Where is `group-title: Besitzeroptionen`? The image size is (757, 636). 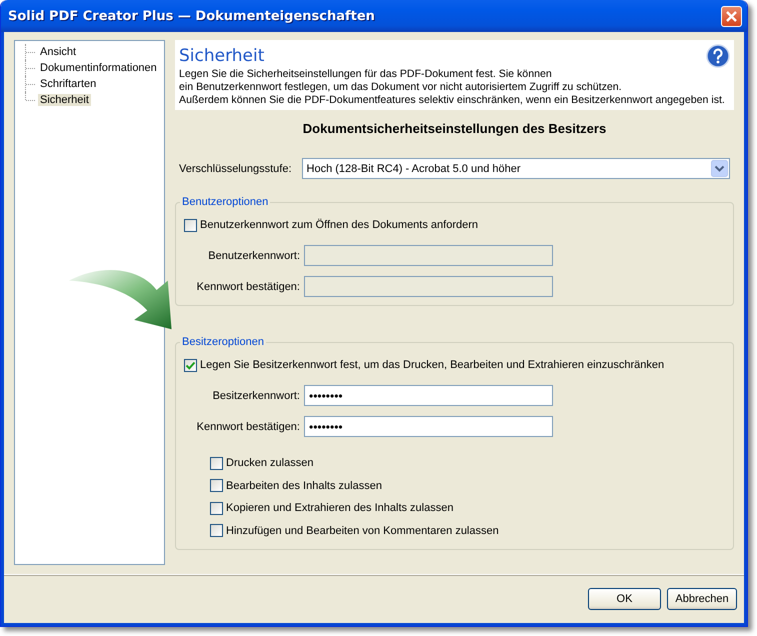 group-title: Besitzeroptionen is located at coordinates (223, 342).